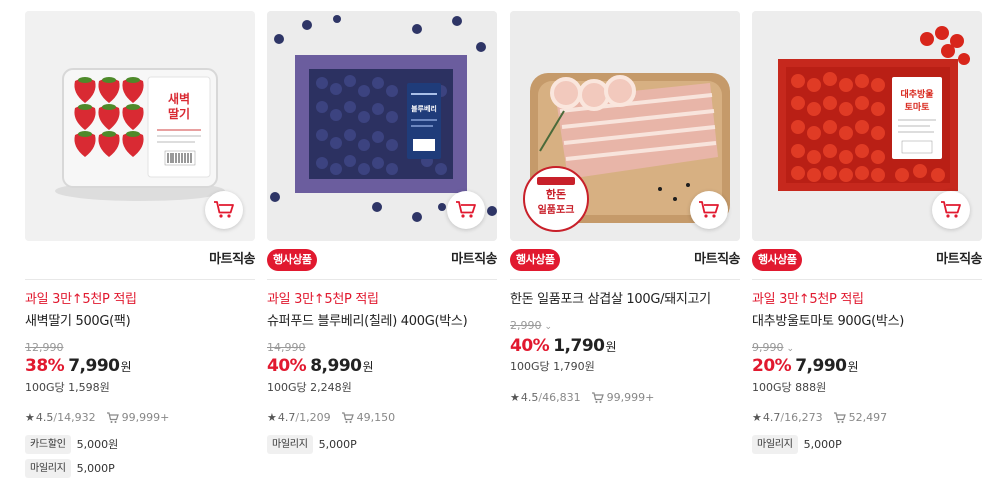  I want to click on card-meta-row: 마트직송, so click(140, 260).